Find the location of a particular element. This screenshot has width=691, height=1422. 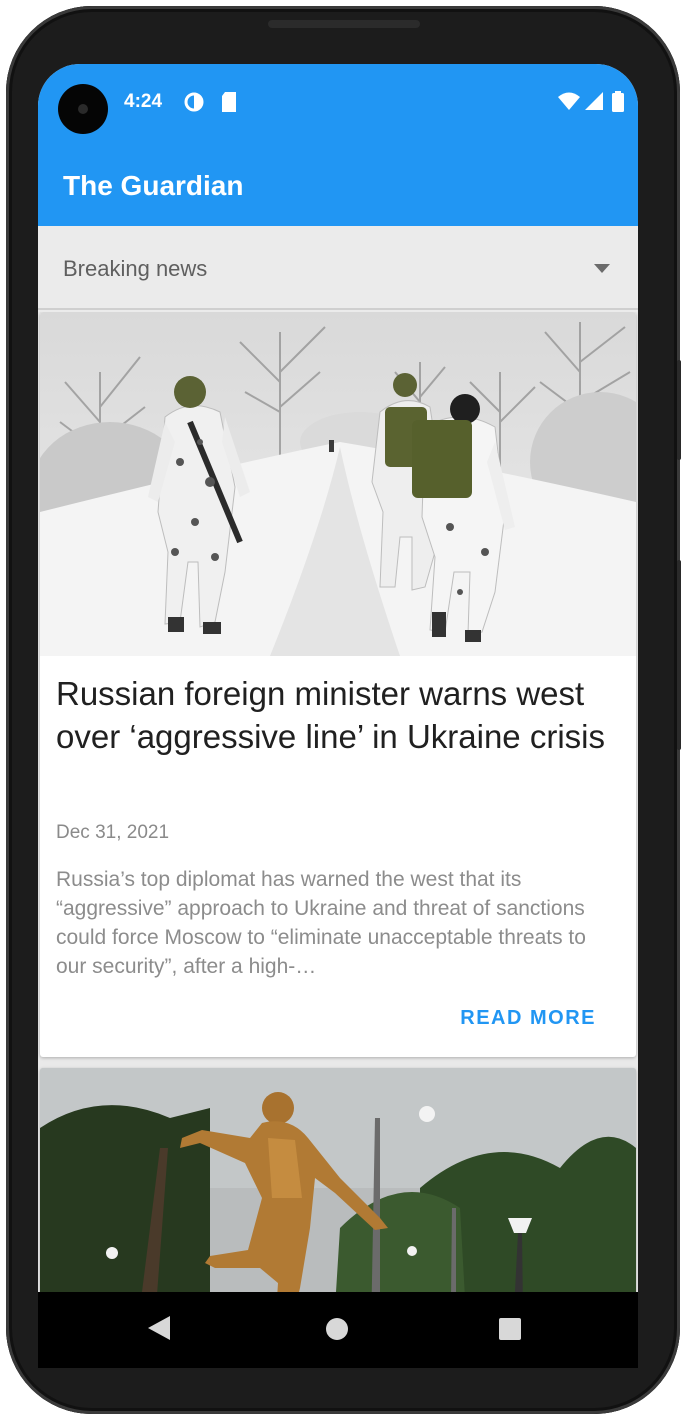

home-icon is located at coordinates (337, 1329).